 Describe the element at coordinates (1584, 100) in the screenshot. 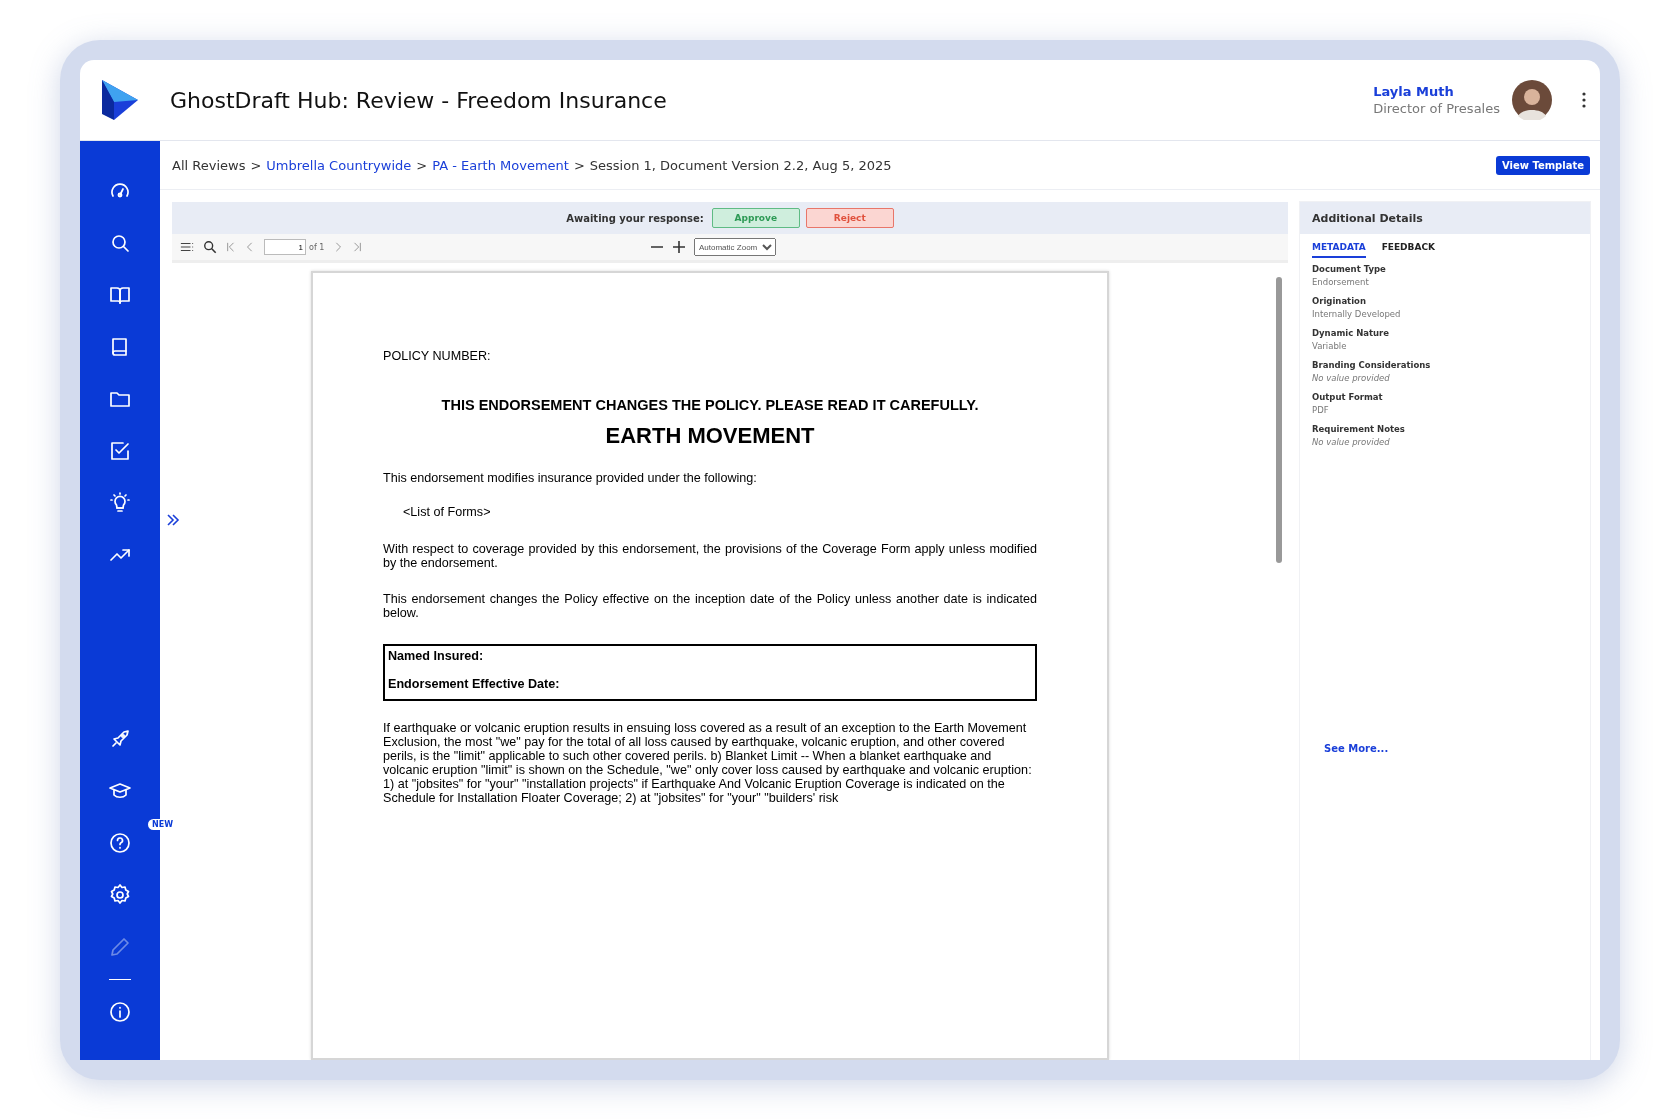

I see `more-icon` at that location.